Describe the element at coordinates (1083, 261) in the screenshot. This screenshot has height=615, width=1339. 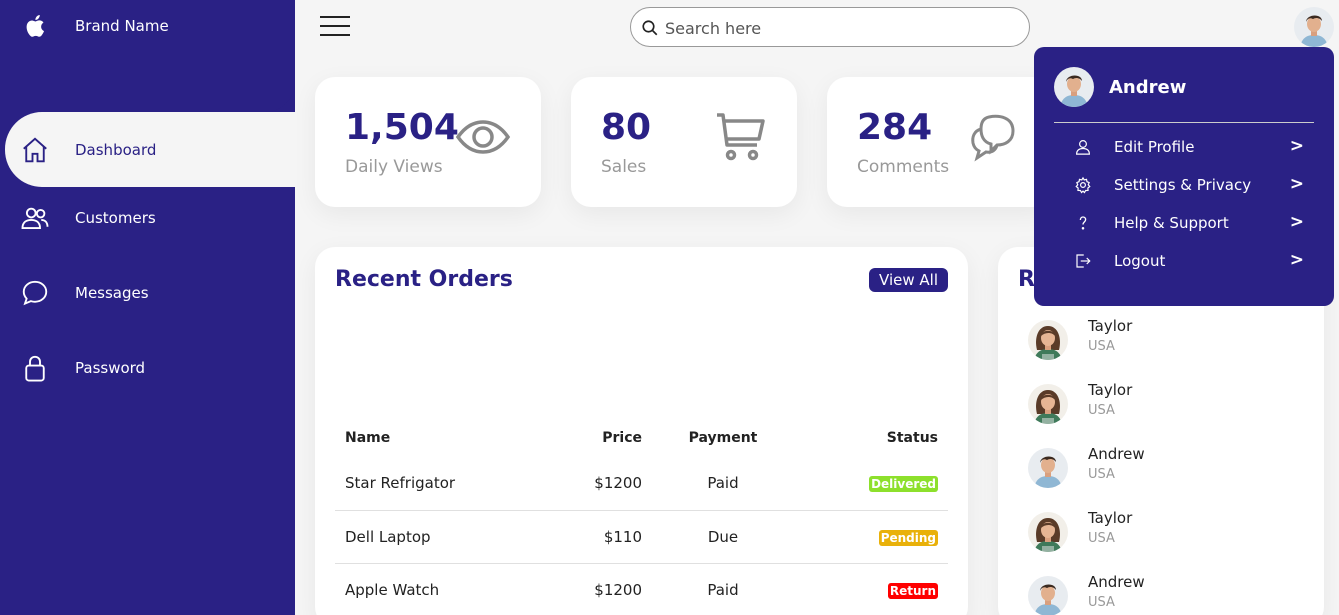
I see `logout-icon` at that location.